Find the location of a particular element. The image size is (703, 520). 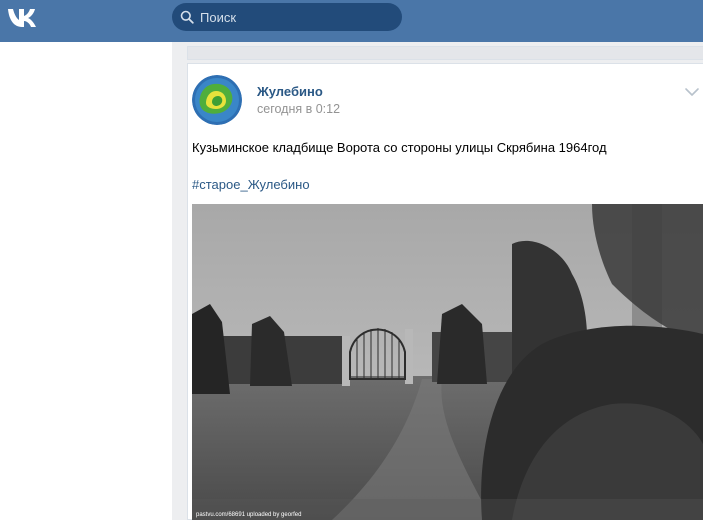

top-header-bar is located at coordinates (351, 18).